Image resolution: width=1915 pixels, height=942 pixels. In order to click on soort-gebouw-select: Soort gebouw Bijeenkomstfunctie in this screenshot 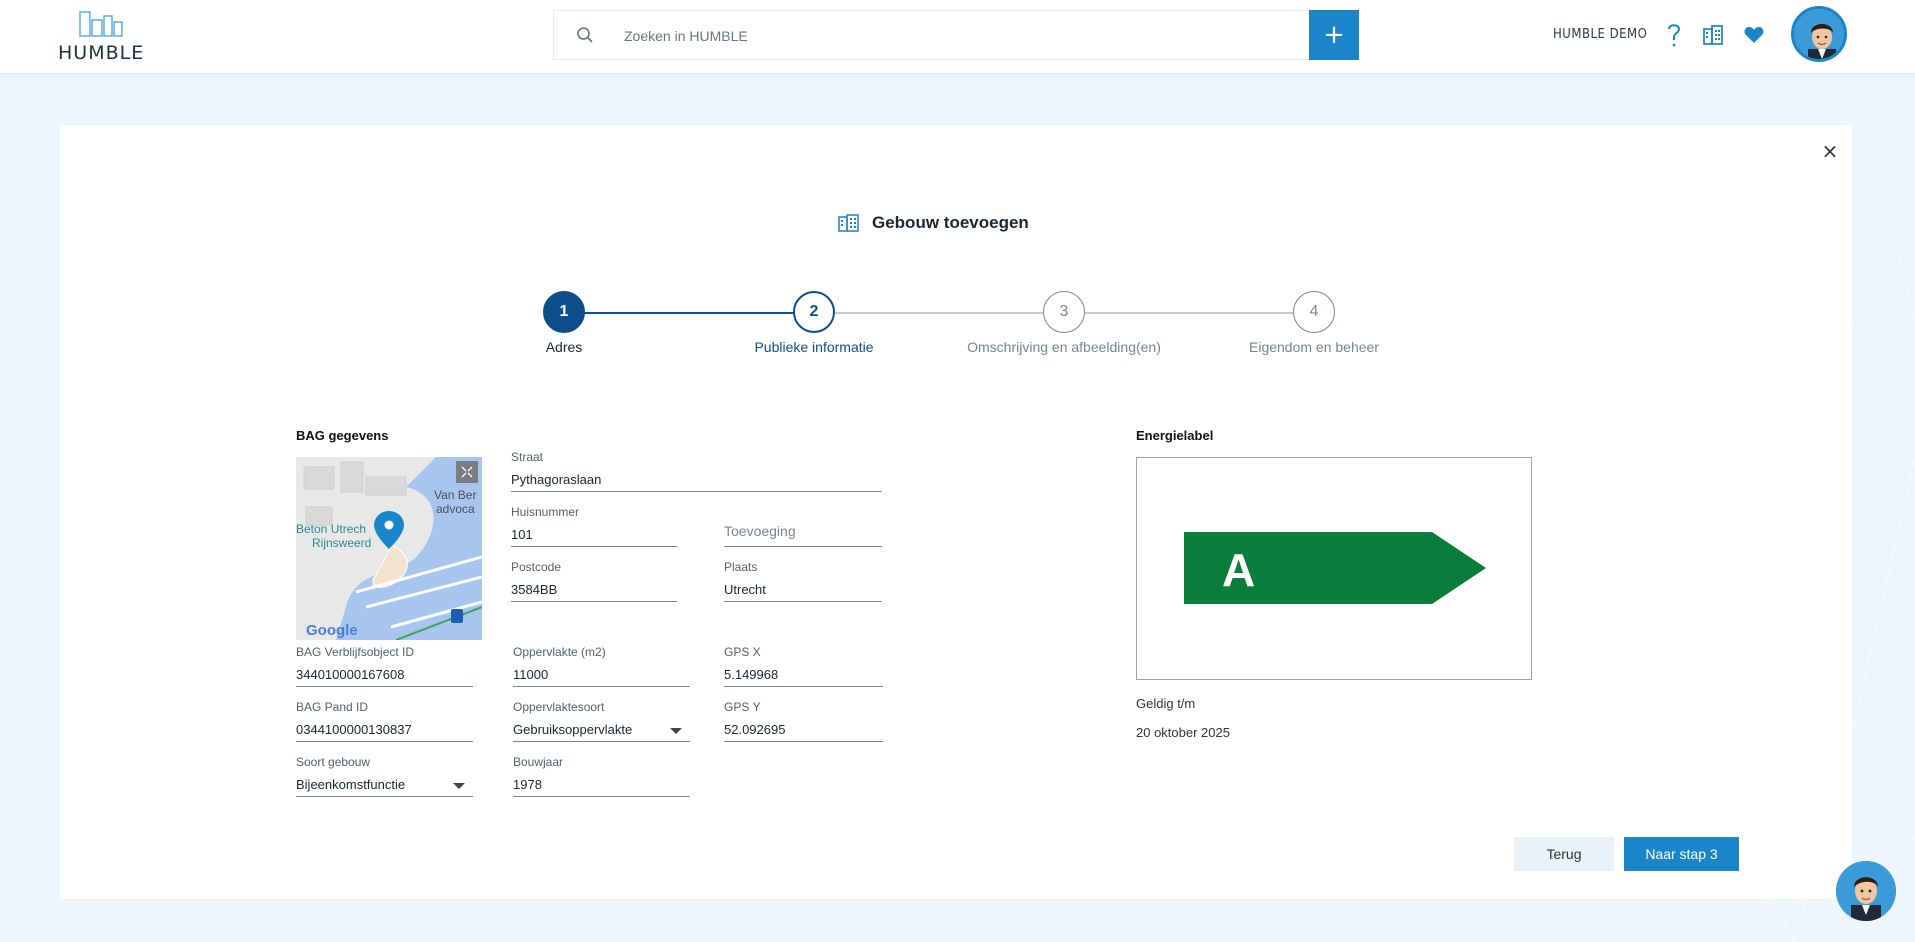, I will do `click(384, 776)`.